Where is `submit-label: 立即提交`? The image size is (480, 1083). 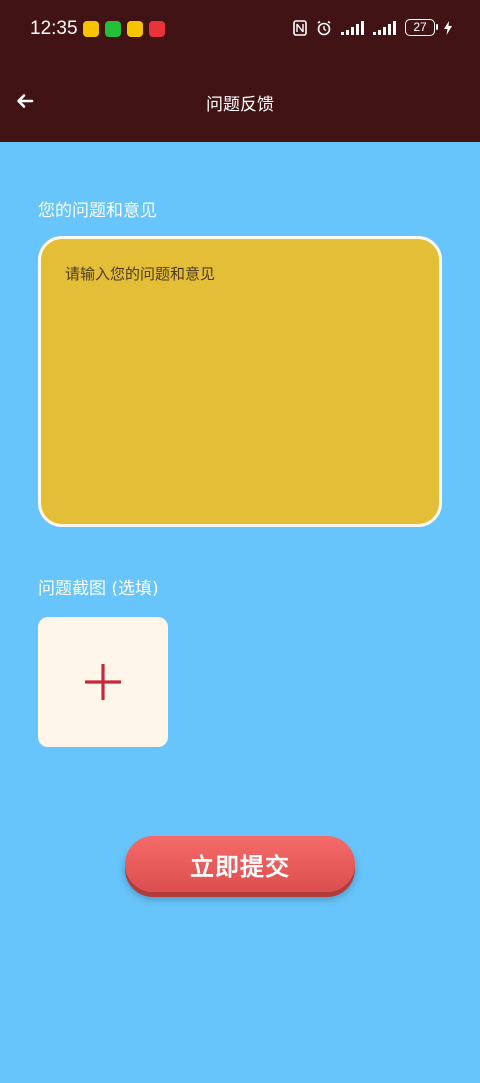
submit-label: 立即提交 is located at coordinates (240, 866).